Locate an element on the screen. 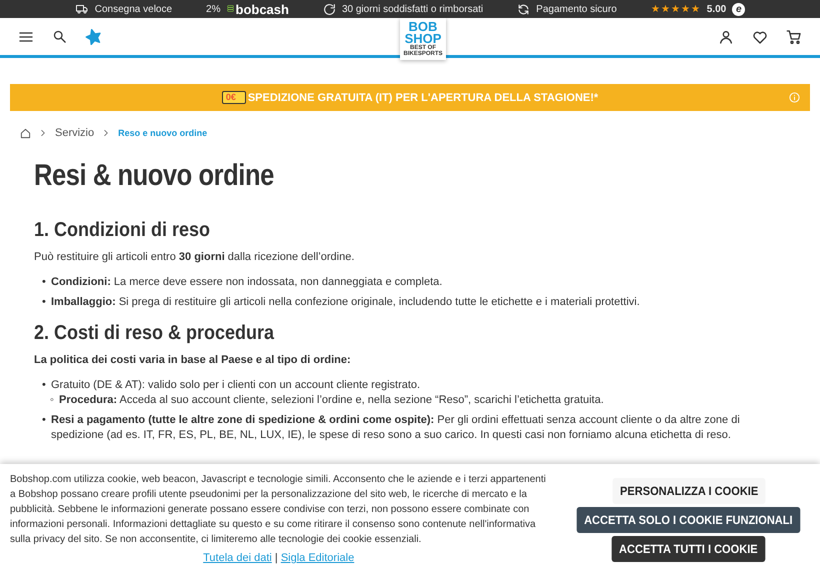 This screenshot has height=577, width=820. usp-text: Pagamento sicuro is located at coordinates (576, 9).